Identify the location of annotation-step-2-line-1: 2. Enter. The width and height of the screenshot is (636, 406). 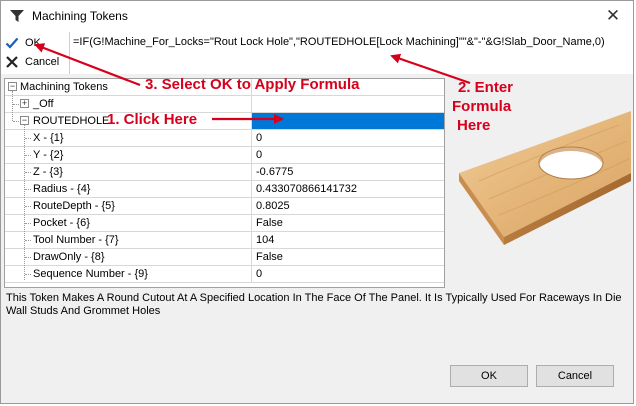
(486, 87).